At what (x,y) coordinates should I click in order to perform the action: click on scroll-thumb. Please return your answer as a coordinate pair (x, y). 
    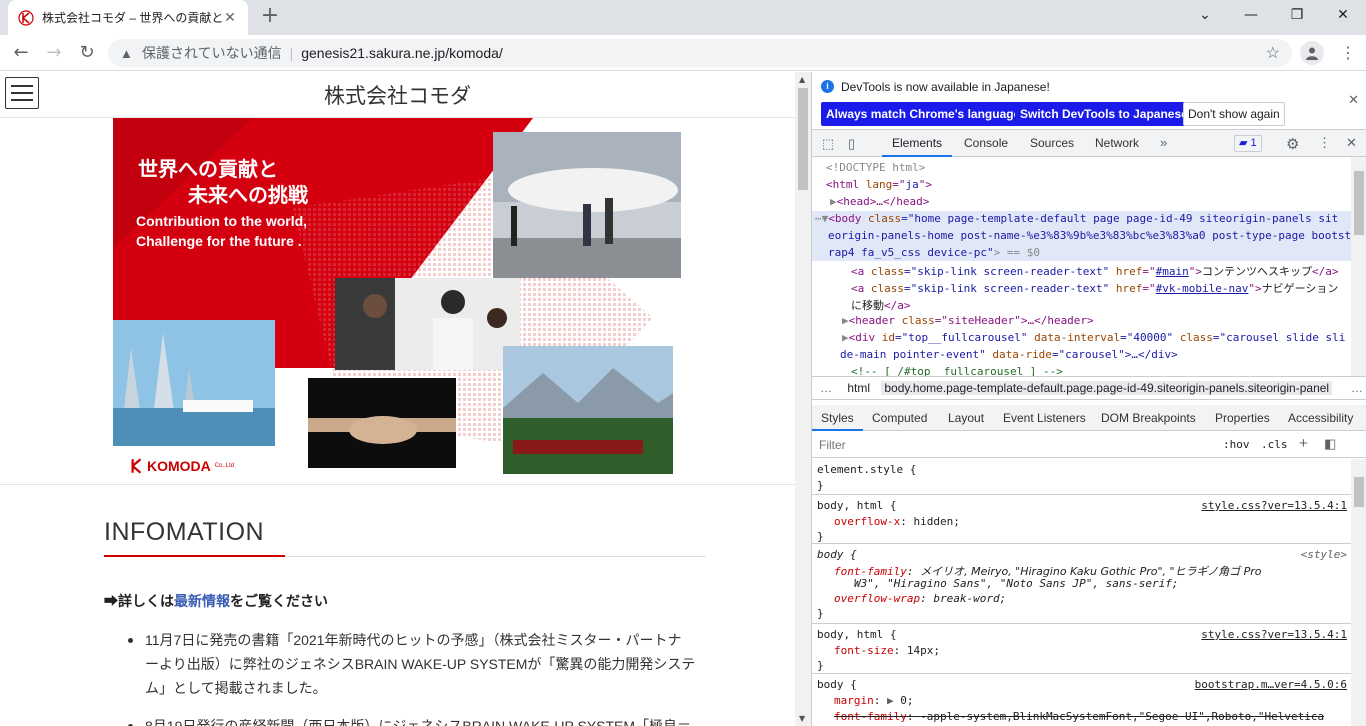
    Looking at the image, I should click on (803, 139).